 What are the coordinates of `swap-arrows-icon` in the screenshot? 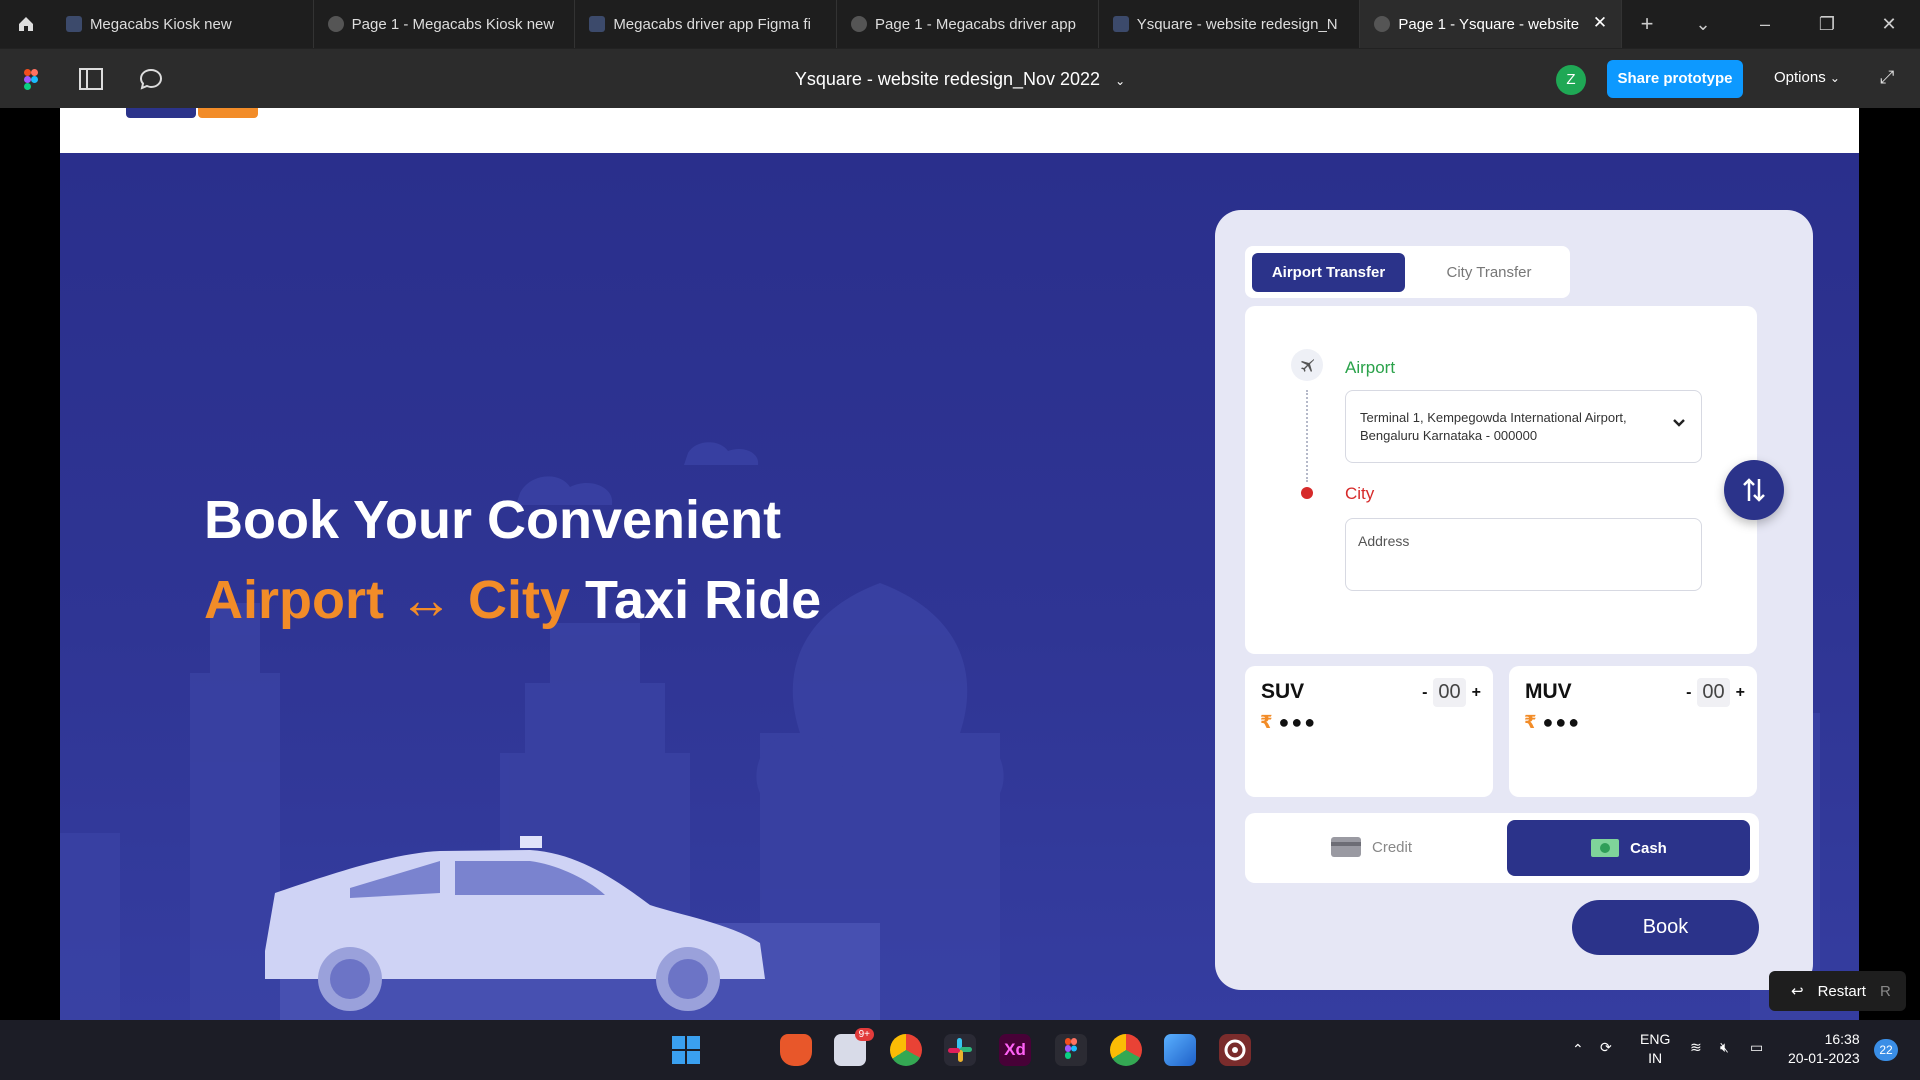 It's located at (1754, 490).